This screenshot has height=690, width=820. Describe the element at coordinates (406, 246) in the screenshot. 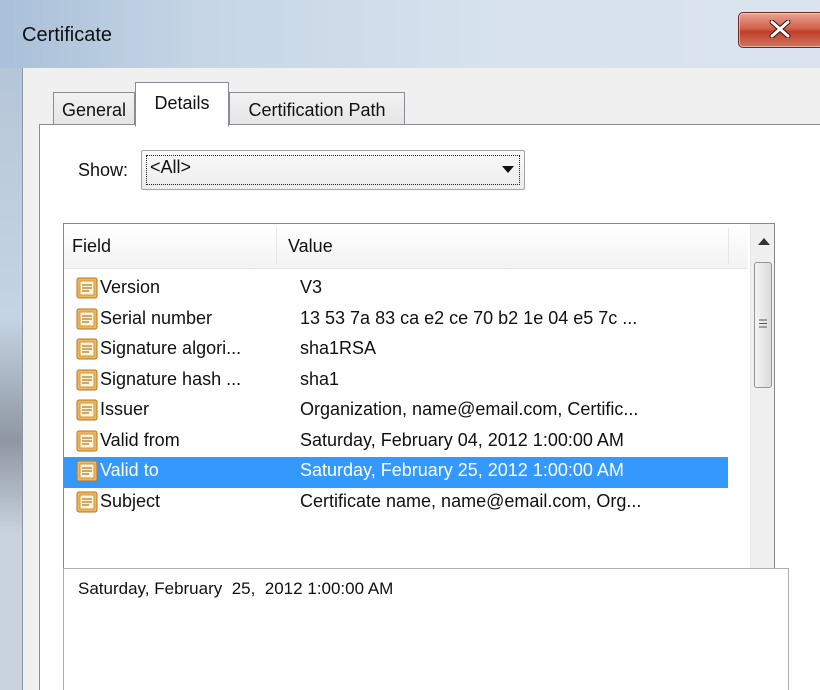

I see `list-header: Field Value` at that location.